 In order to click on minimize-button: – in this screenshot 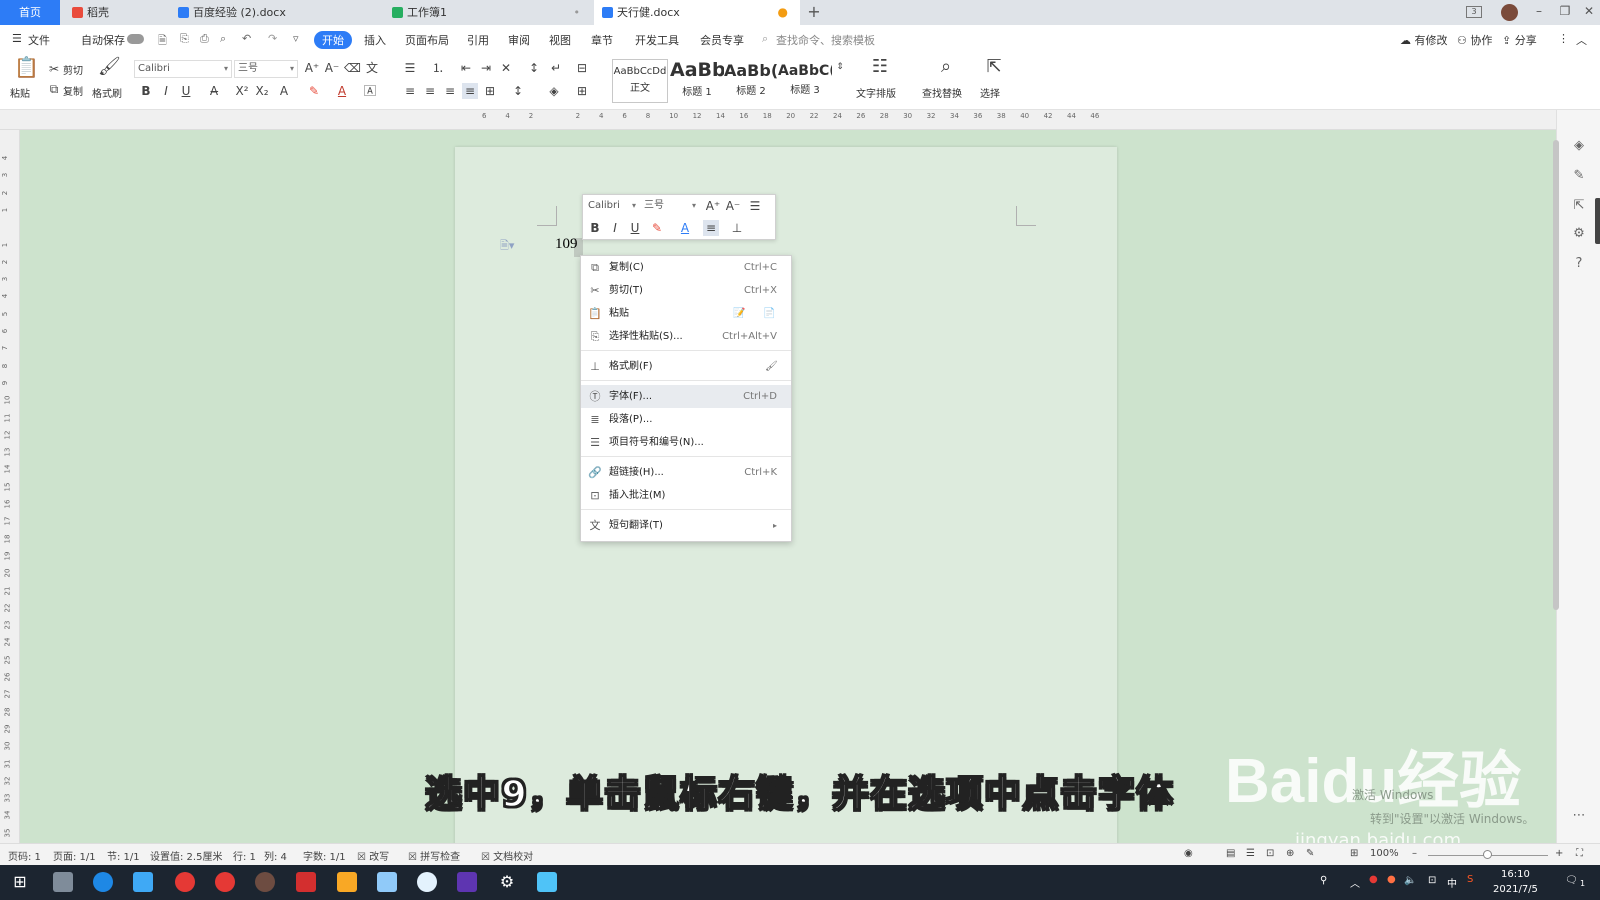, I will do `click(1539, 12)`.